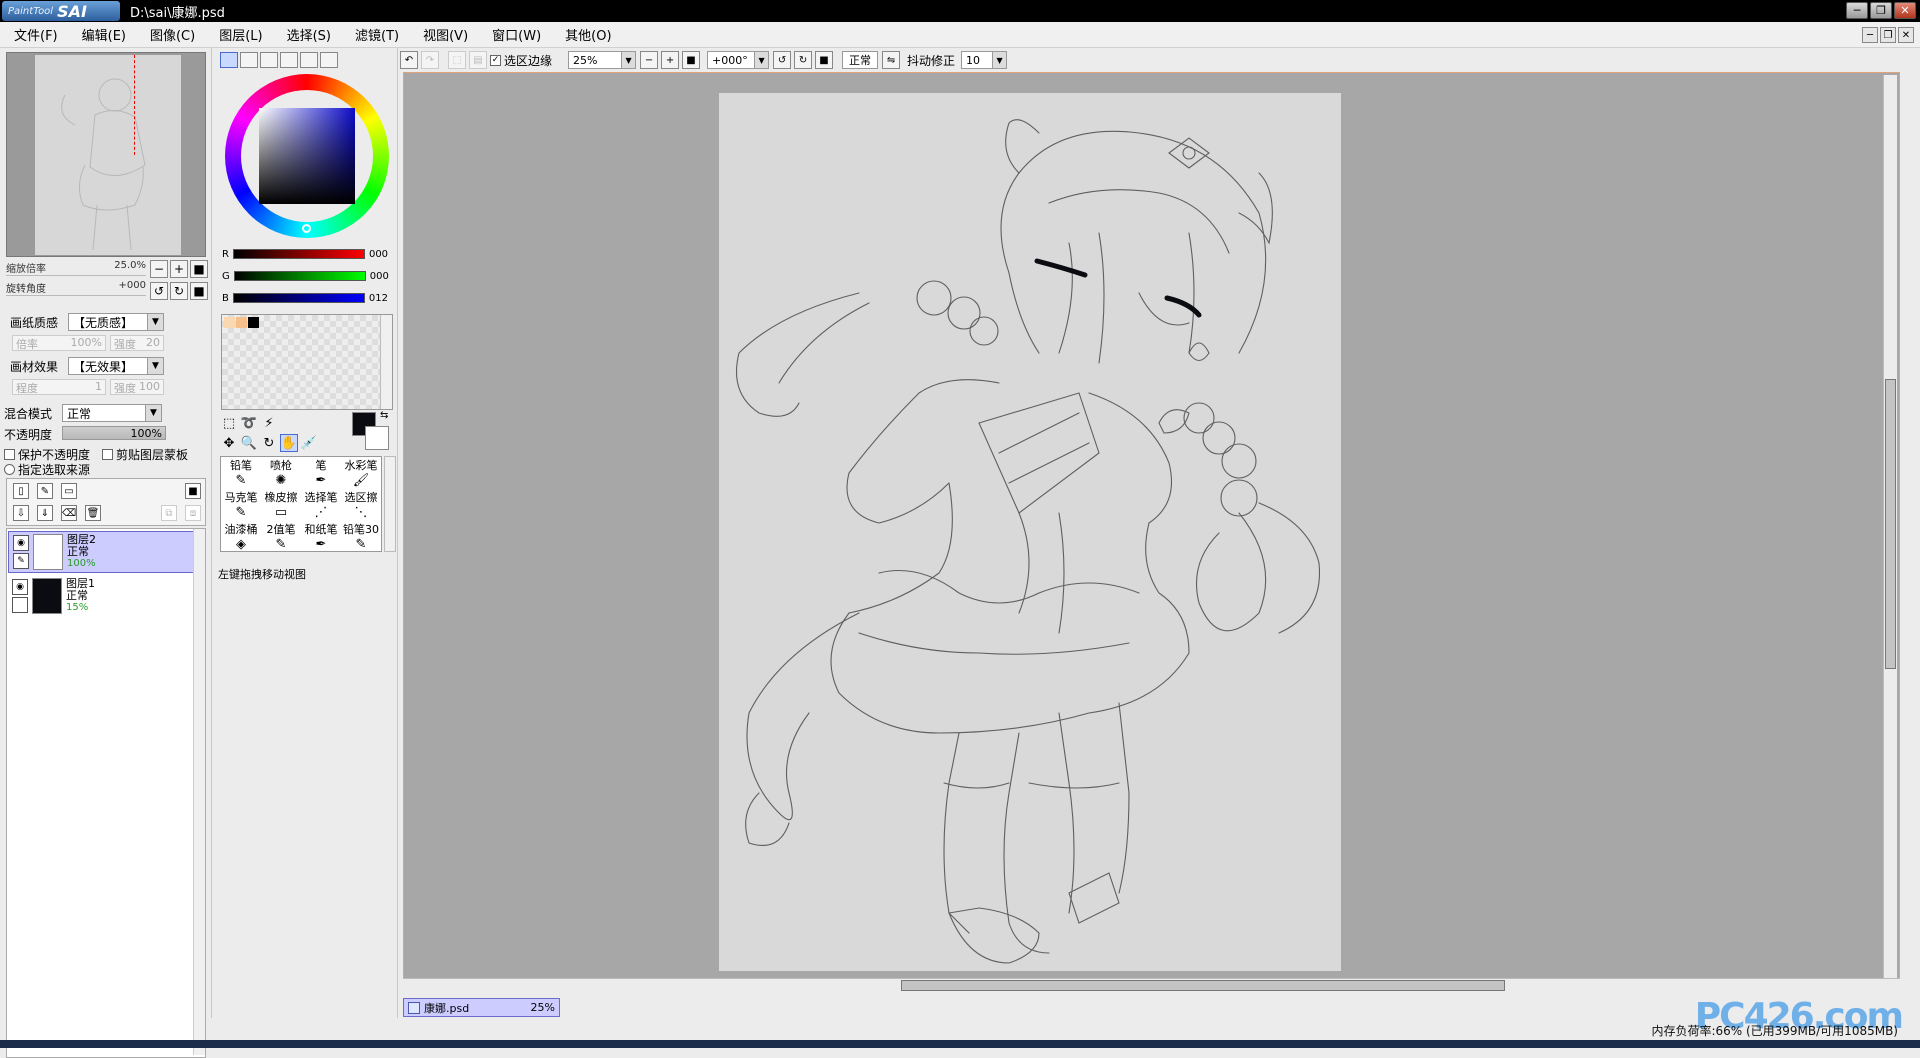 The width and height of the screenshot is (1920, 1058). What do you see at coordinates (179, 269) in the screenshot?
I see `zoom-in-button: +` at bounding box center [179, 269].